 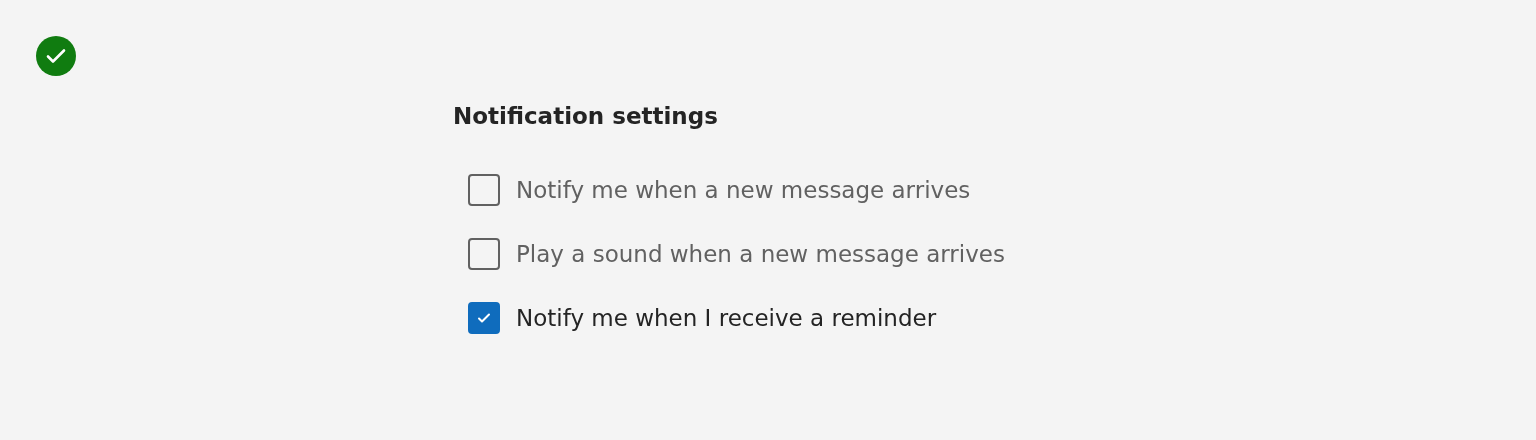 What do you see at coordinates (743, 190) in the screenshot?
I see `checkbox-label: Notify me when a new message arrives` at bounding box center [743, 190].